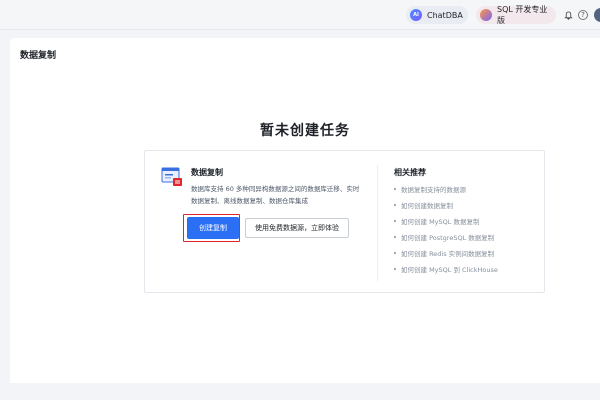 Image resolution: width=600 pixels, height=400 pixels. Describe the element at coordinates (297, 228) in the screenshot. I see `free-datasource-trial-button: 使用免费数据源，立即体验` at that location.